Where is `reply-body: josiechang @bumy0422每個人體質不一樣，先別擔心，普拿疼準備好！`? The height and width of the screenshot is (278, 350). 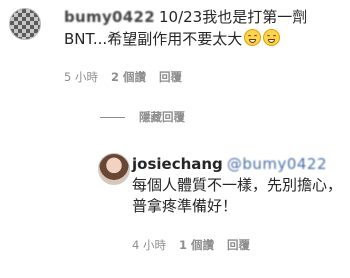
reply-body: josiechang @bumy0422每個人體質不一樣，先別擔心，普拿疼準備好！ is located at coordinates (237, 185).